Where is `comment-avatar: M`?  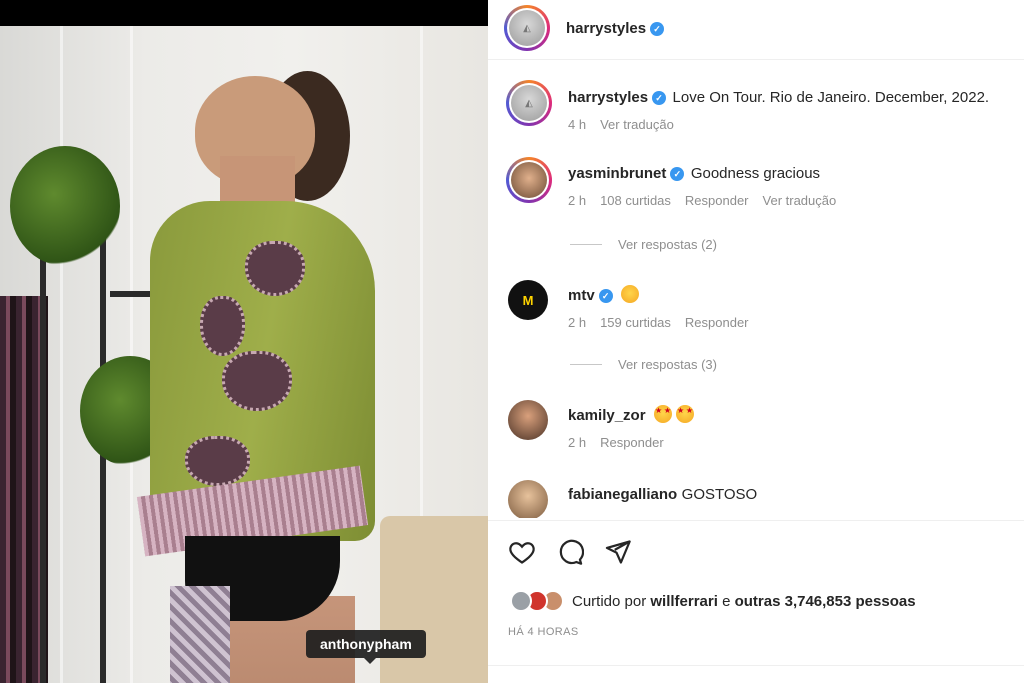 comment-avatar: M is located at coordinates (528, 300).